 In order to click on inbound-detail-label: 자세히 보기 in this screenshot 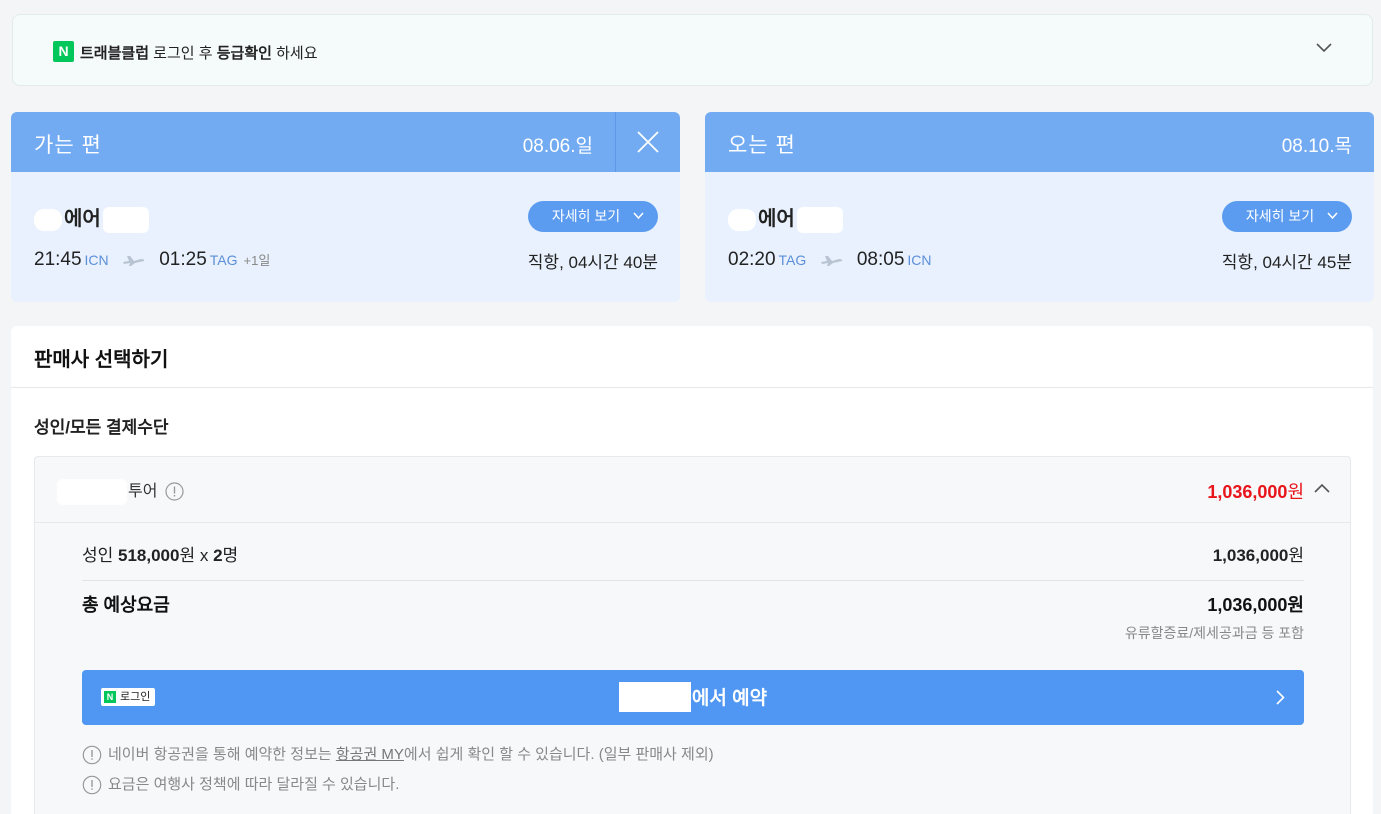, I will do `click(1280, 216)`.